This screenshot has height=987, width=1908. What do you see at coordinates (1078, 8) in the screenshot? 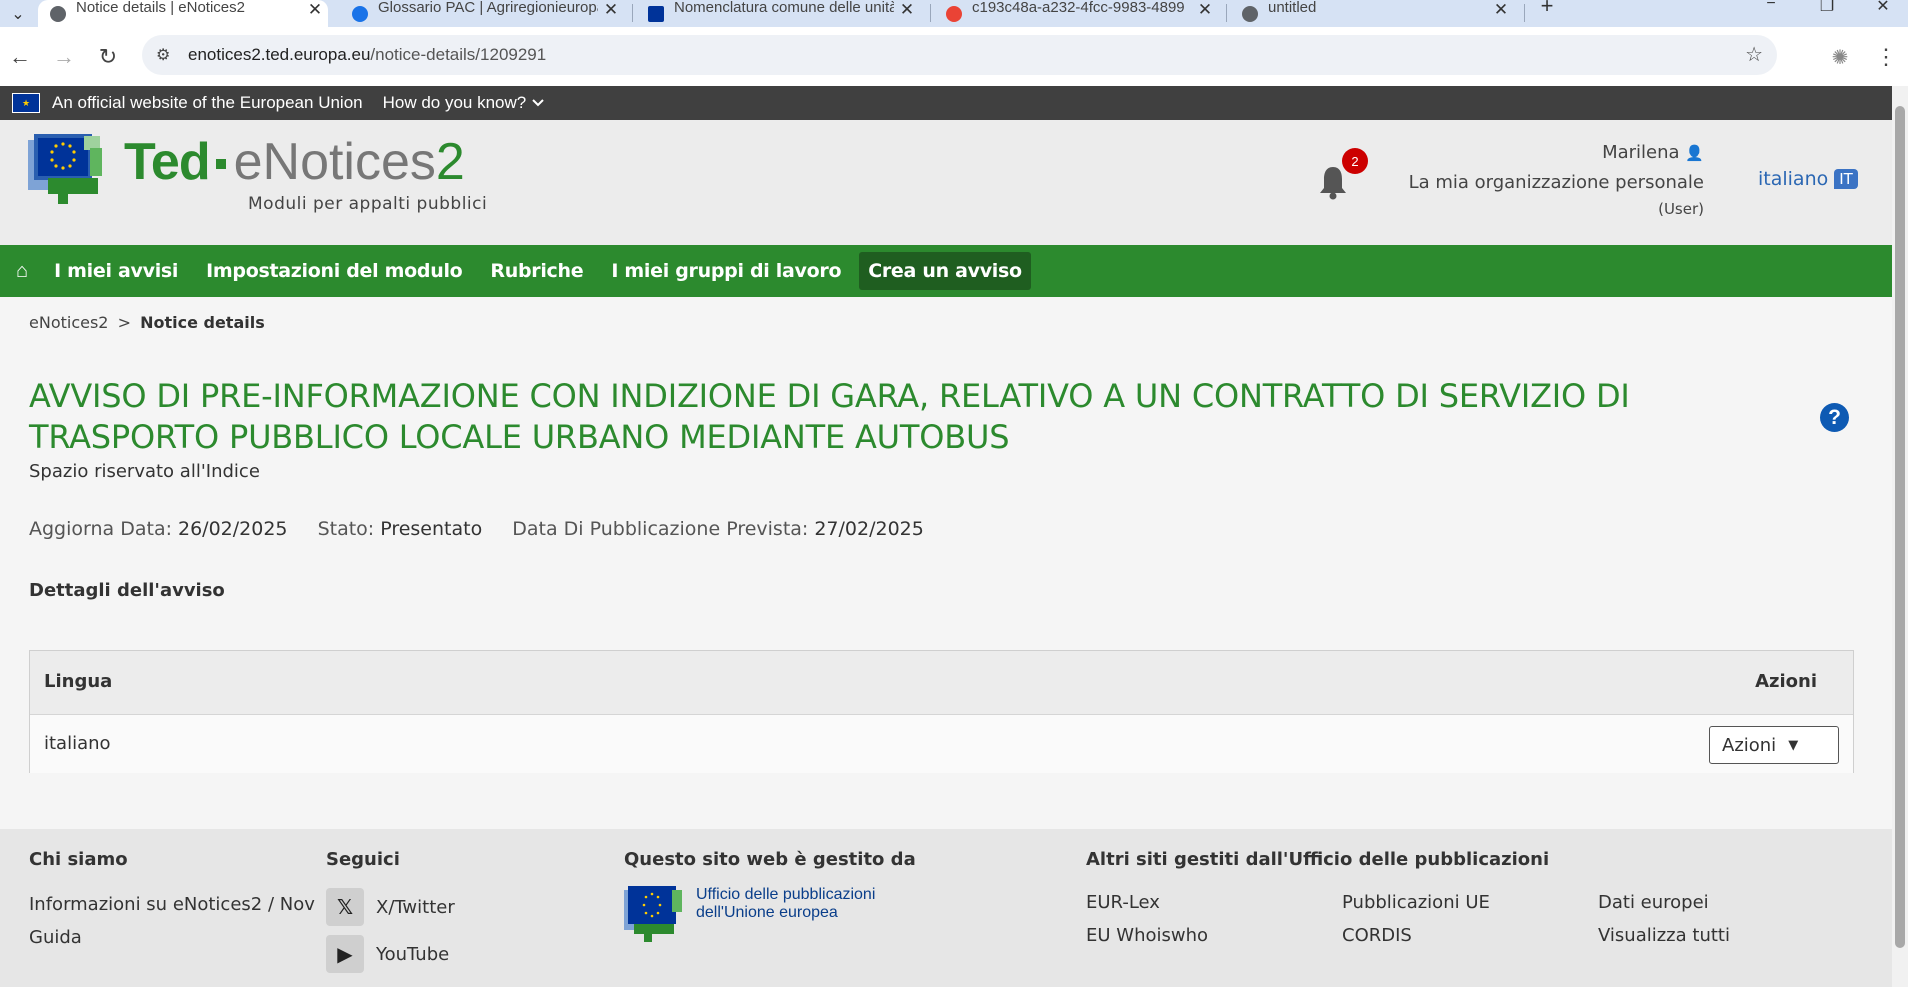
I see `tab-title: c193c48a-a232-4fcc-9983-4899` at bounding box center [1078, 8].